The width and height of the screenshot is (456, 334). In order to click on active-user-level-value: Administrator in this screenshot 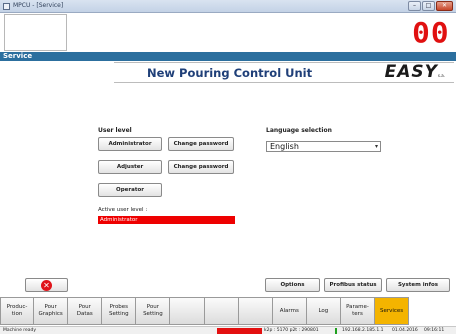, I will do `click(166, 220)`.